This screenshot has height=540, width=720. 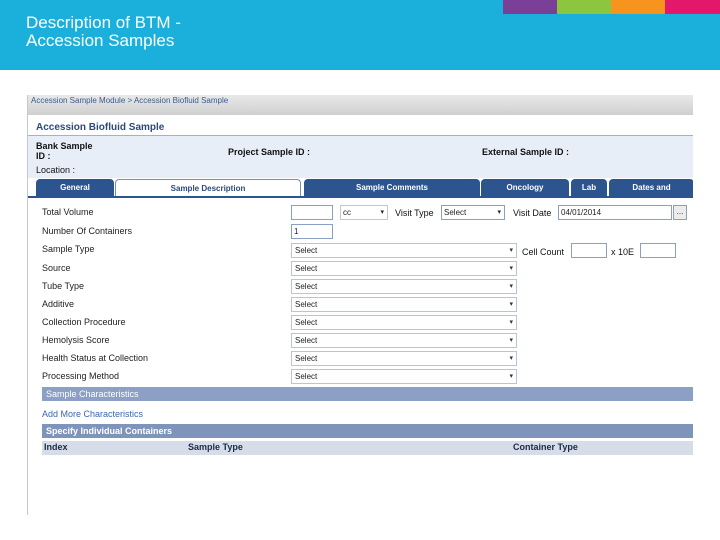 What do you see at coordinates (545, 447) in the screenshot?
I see `column-container-type: Container Type` at bounding box center [545, 447].